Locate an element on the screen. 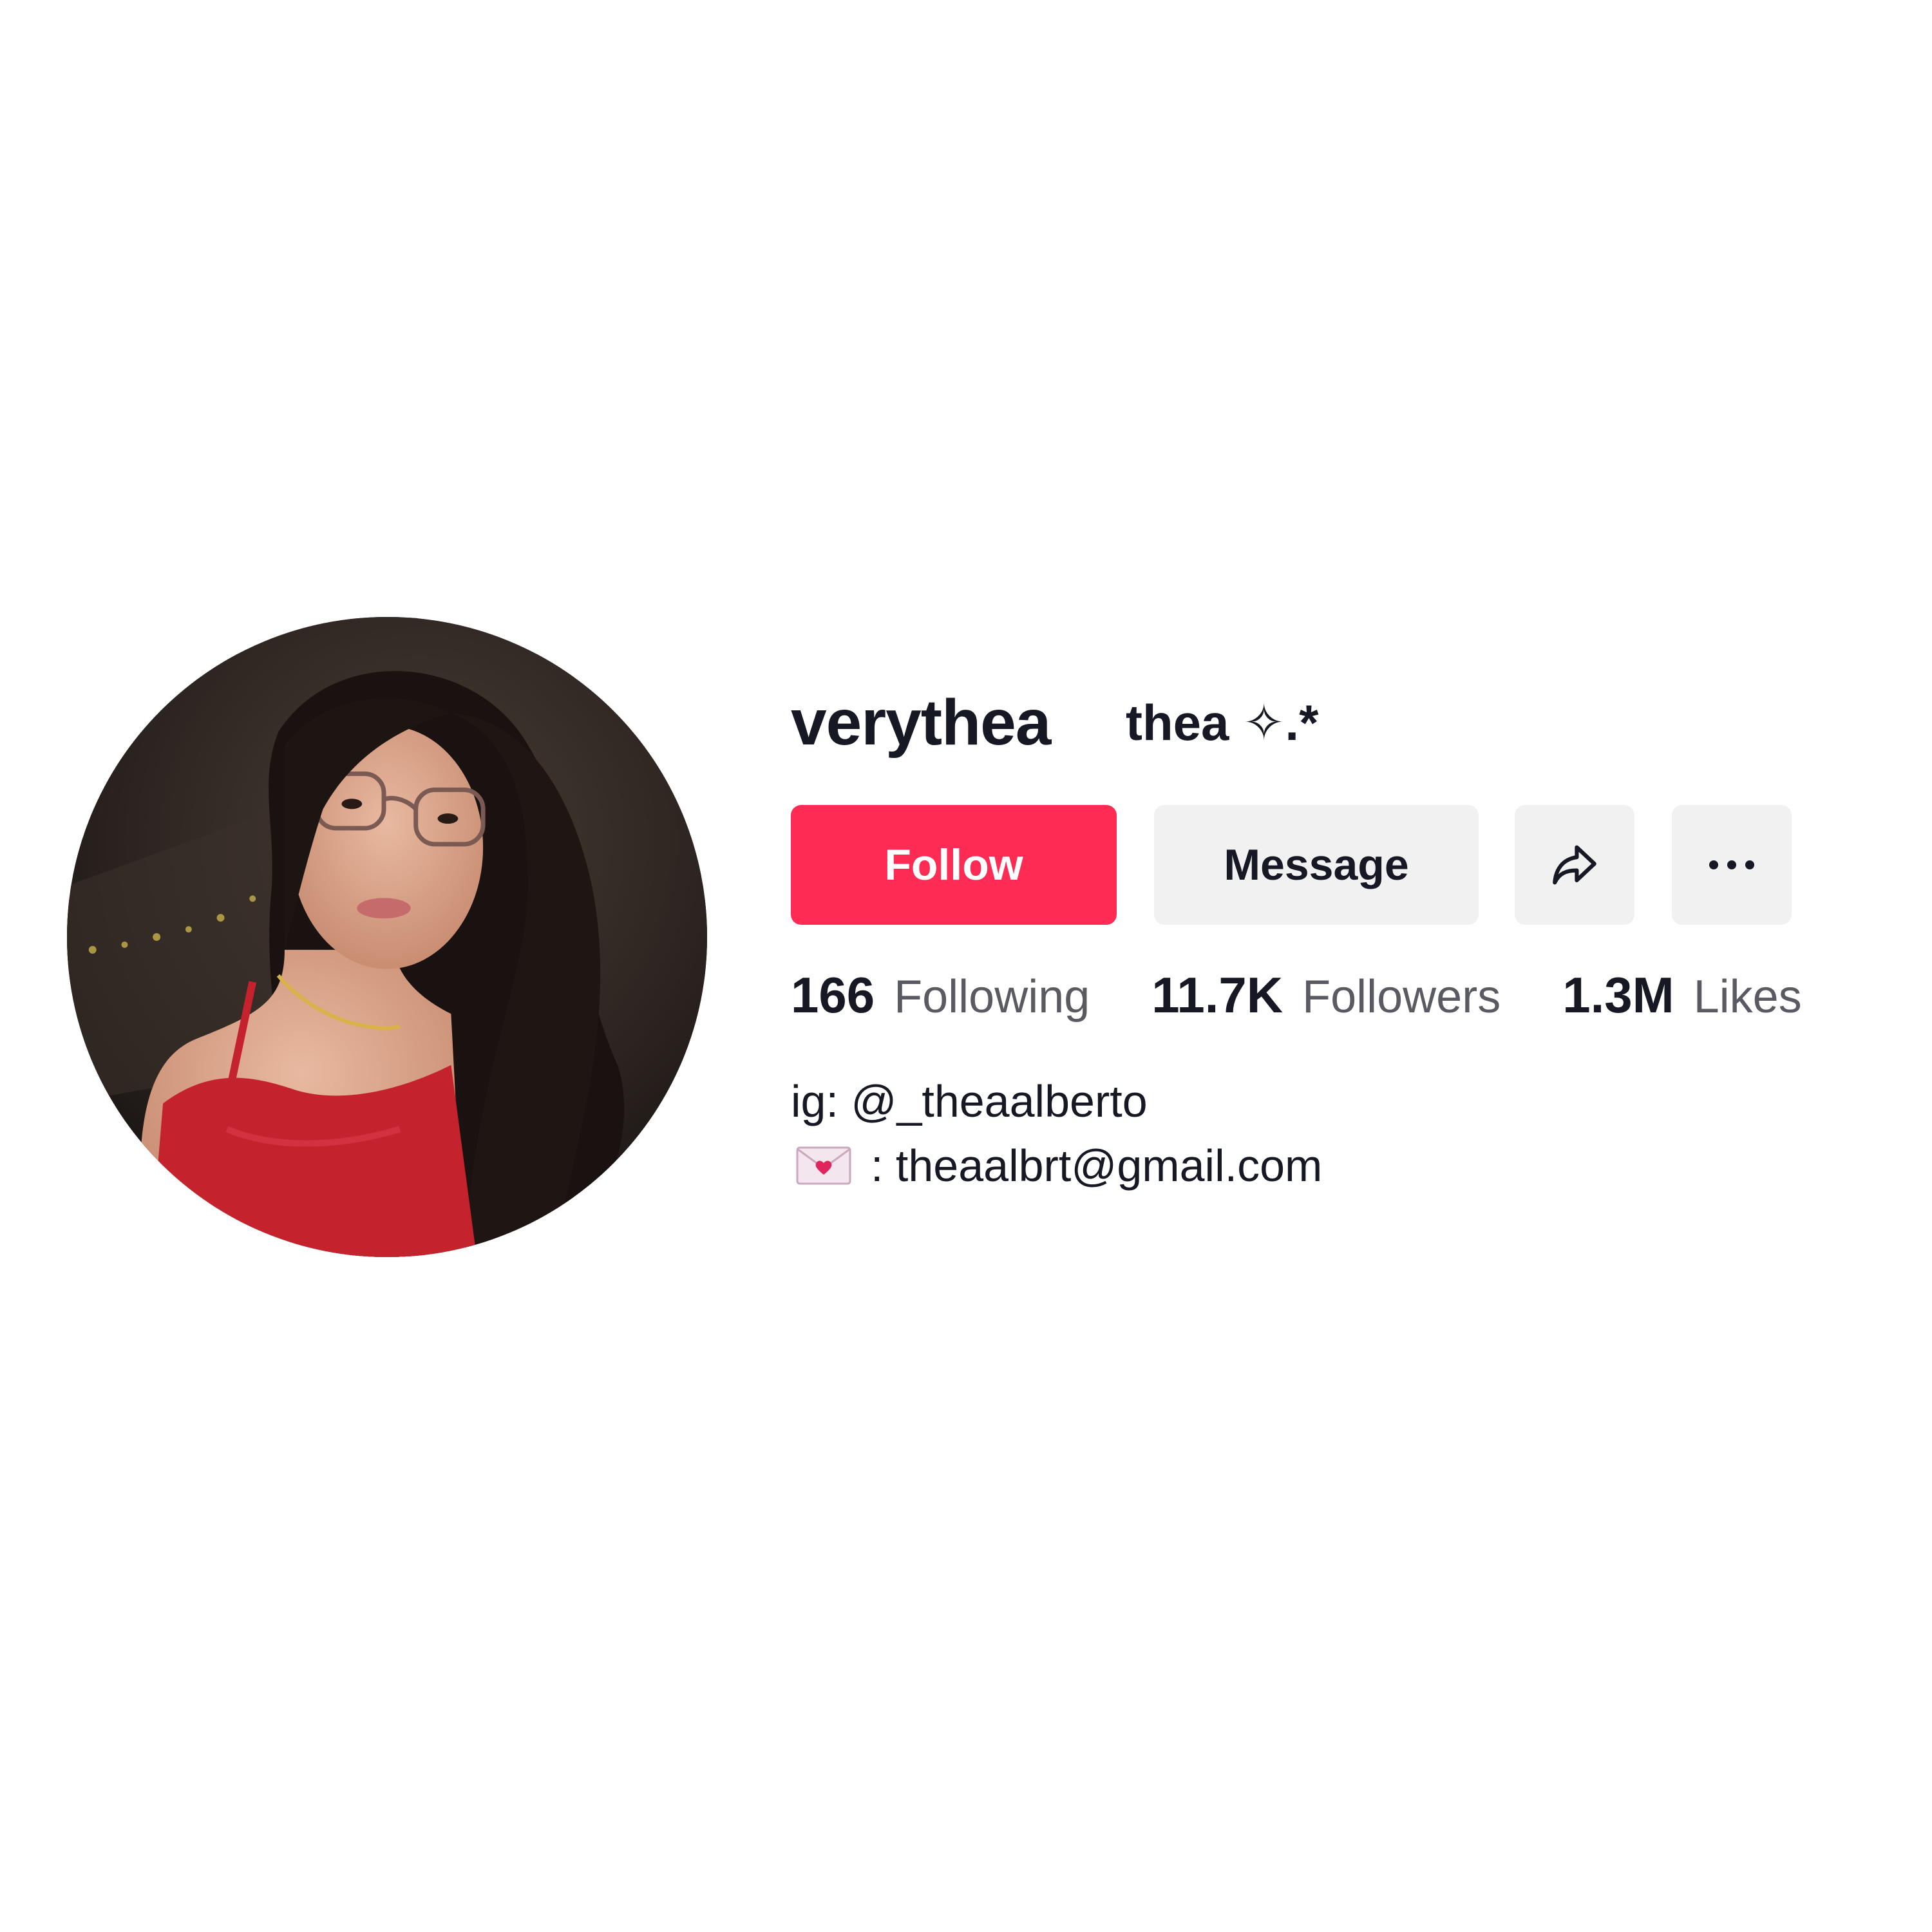  bio-line-instagram: ig: @_theaalberto is located at coordinates (970, 1101).